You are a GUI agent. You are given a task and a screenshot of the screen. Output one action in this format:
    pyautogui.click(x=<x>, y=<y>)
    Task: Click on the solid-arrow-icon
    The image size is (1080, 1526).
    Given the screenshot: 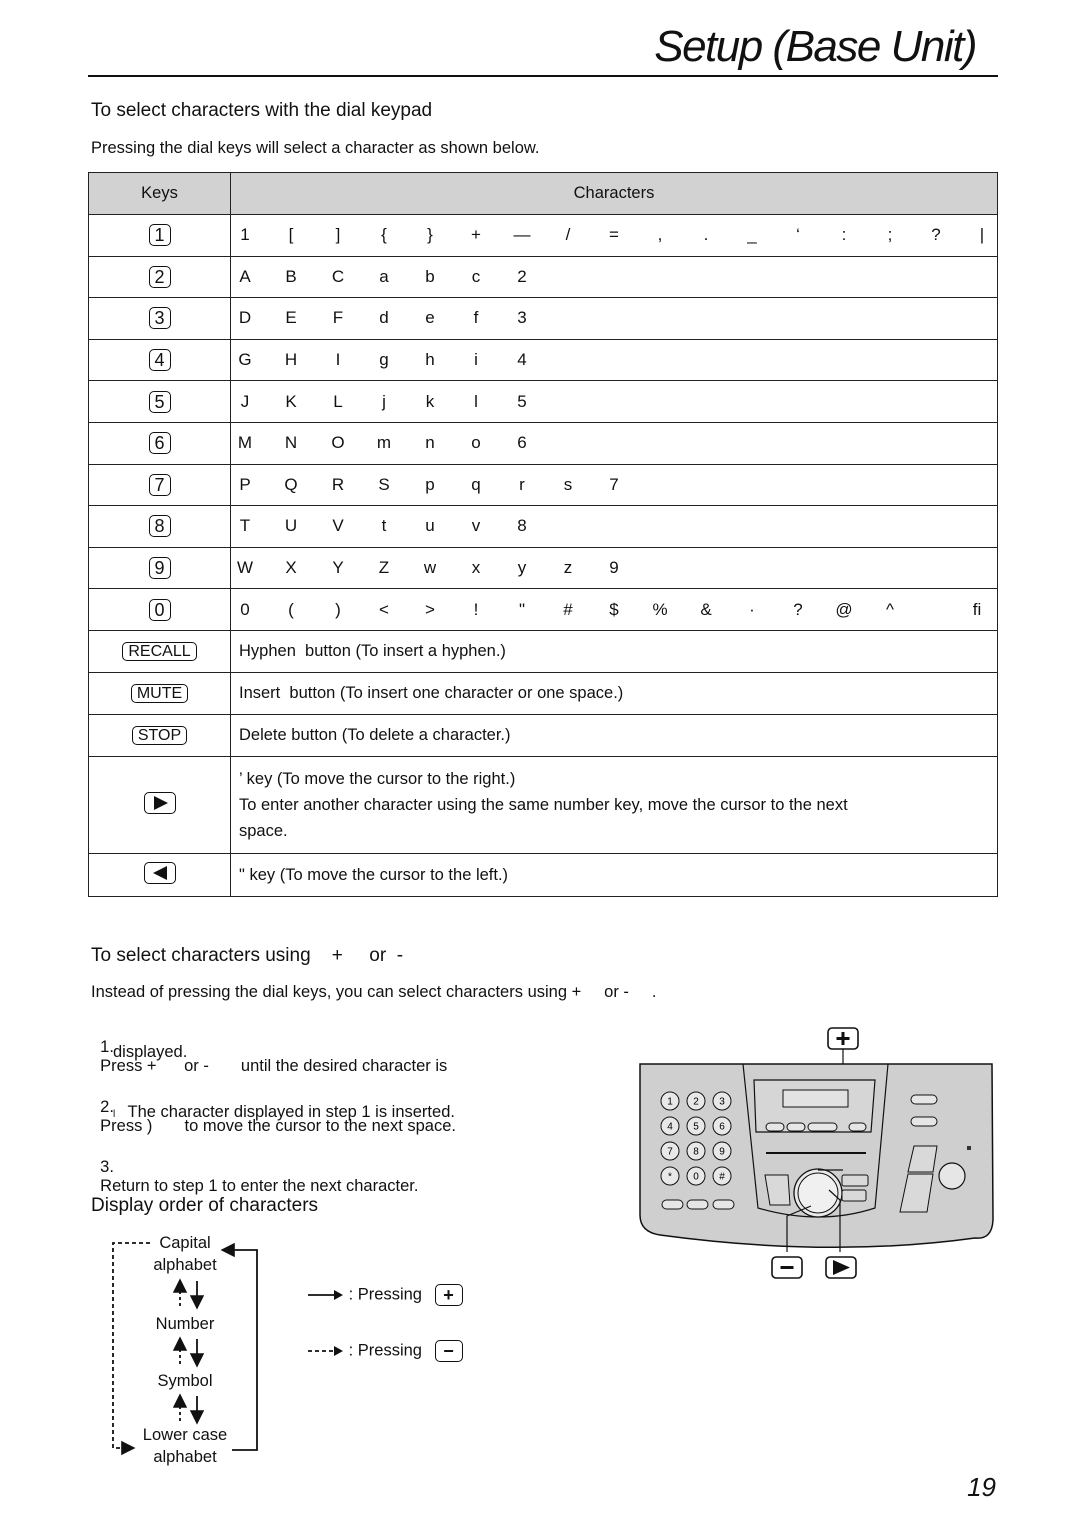 What is the action you would take?
    pyautogui.click(x=325, y=1295)
    